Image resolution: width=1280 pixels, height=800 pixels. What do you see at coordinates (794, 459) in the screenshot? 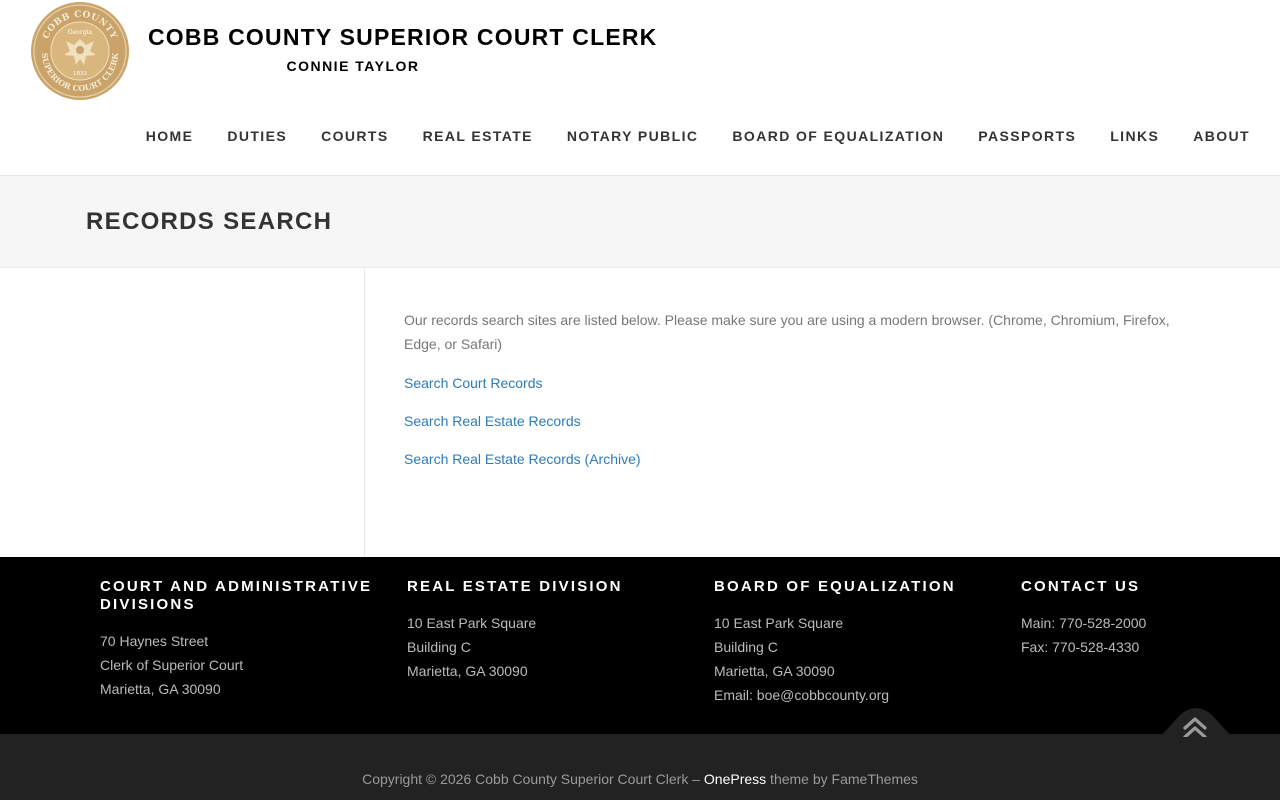
I see `link-search-real-estate-archive: Search Real Estate Records (Archive)` at bounding box center [794, 459].